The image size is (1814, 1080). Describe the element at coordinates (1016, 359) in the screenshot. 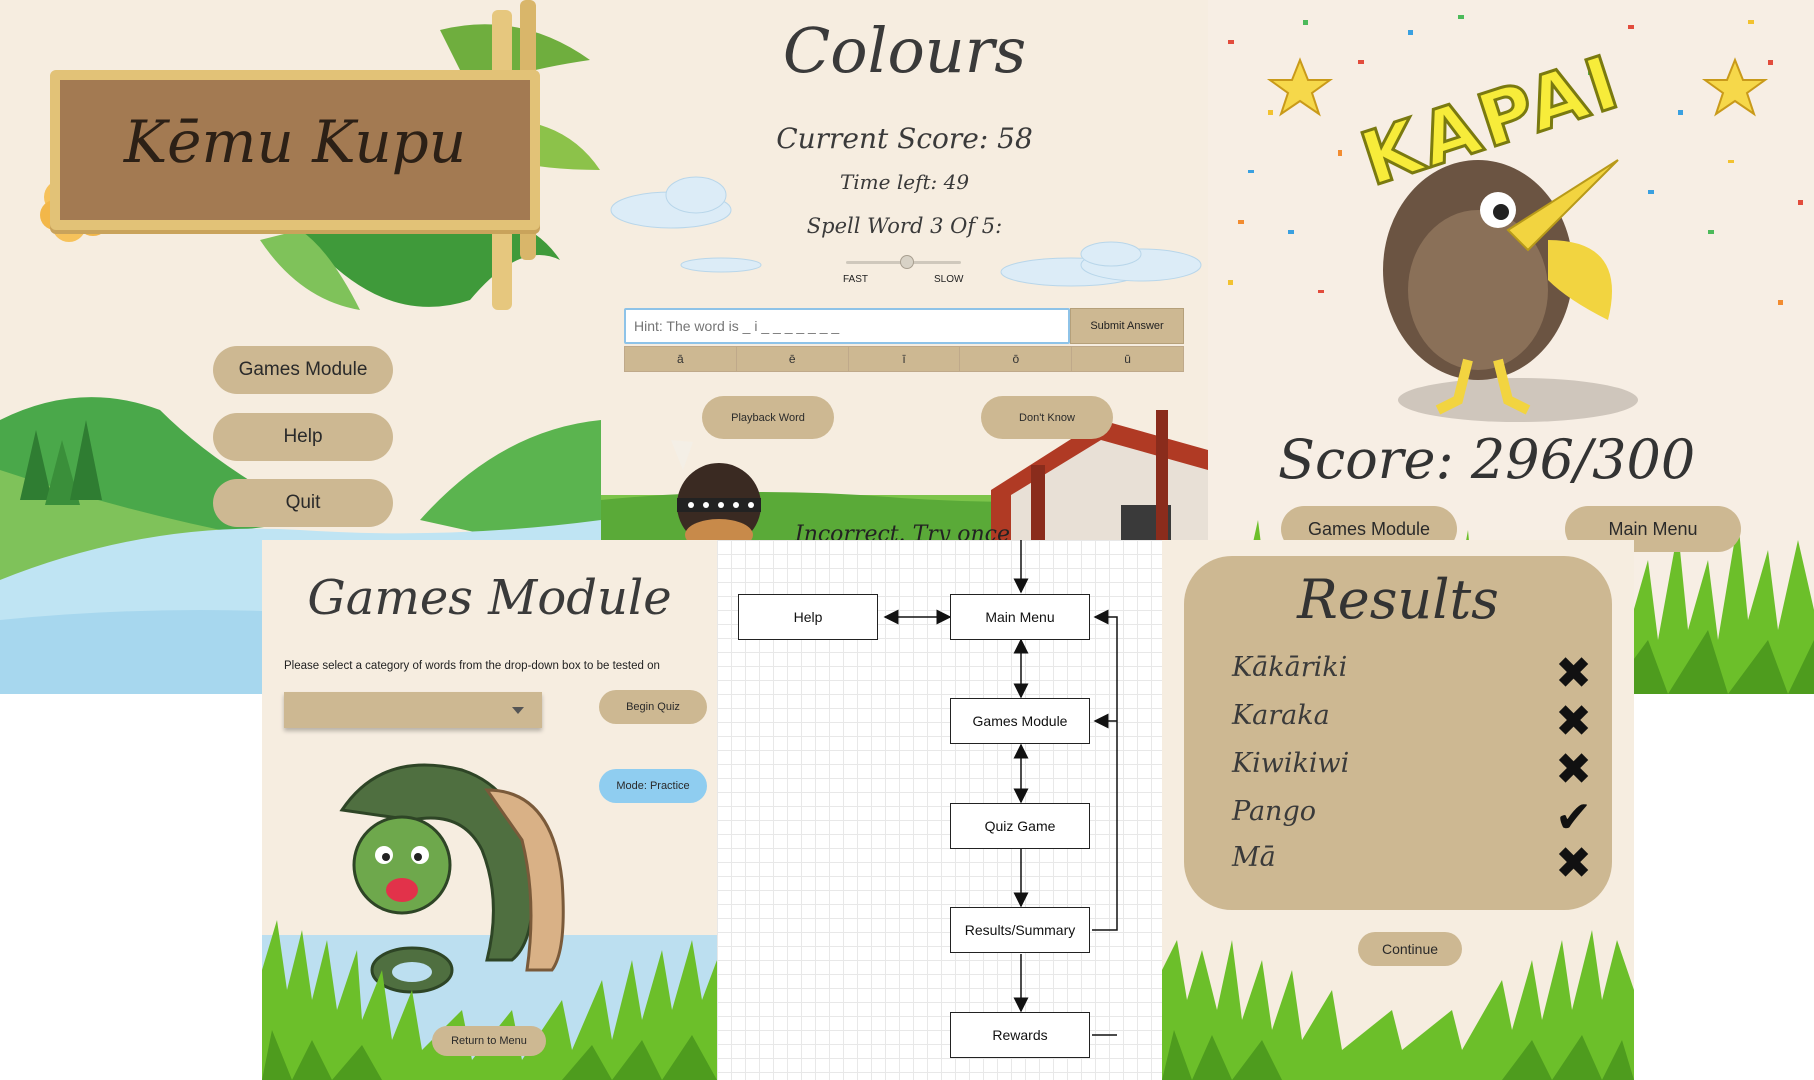

I see `macron-o-key: ō` at that location.